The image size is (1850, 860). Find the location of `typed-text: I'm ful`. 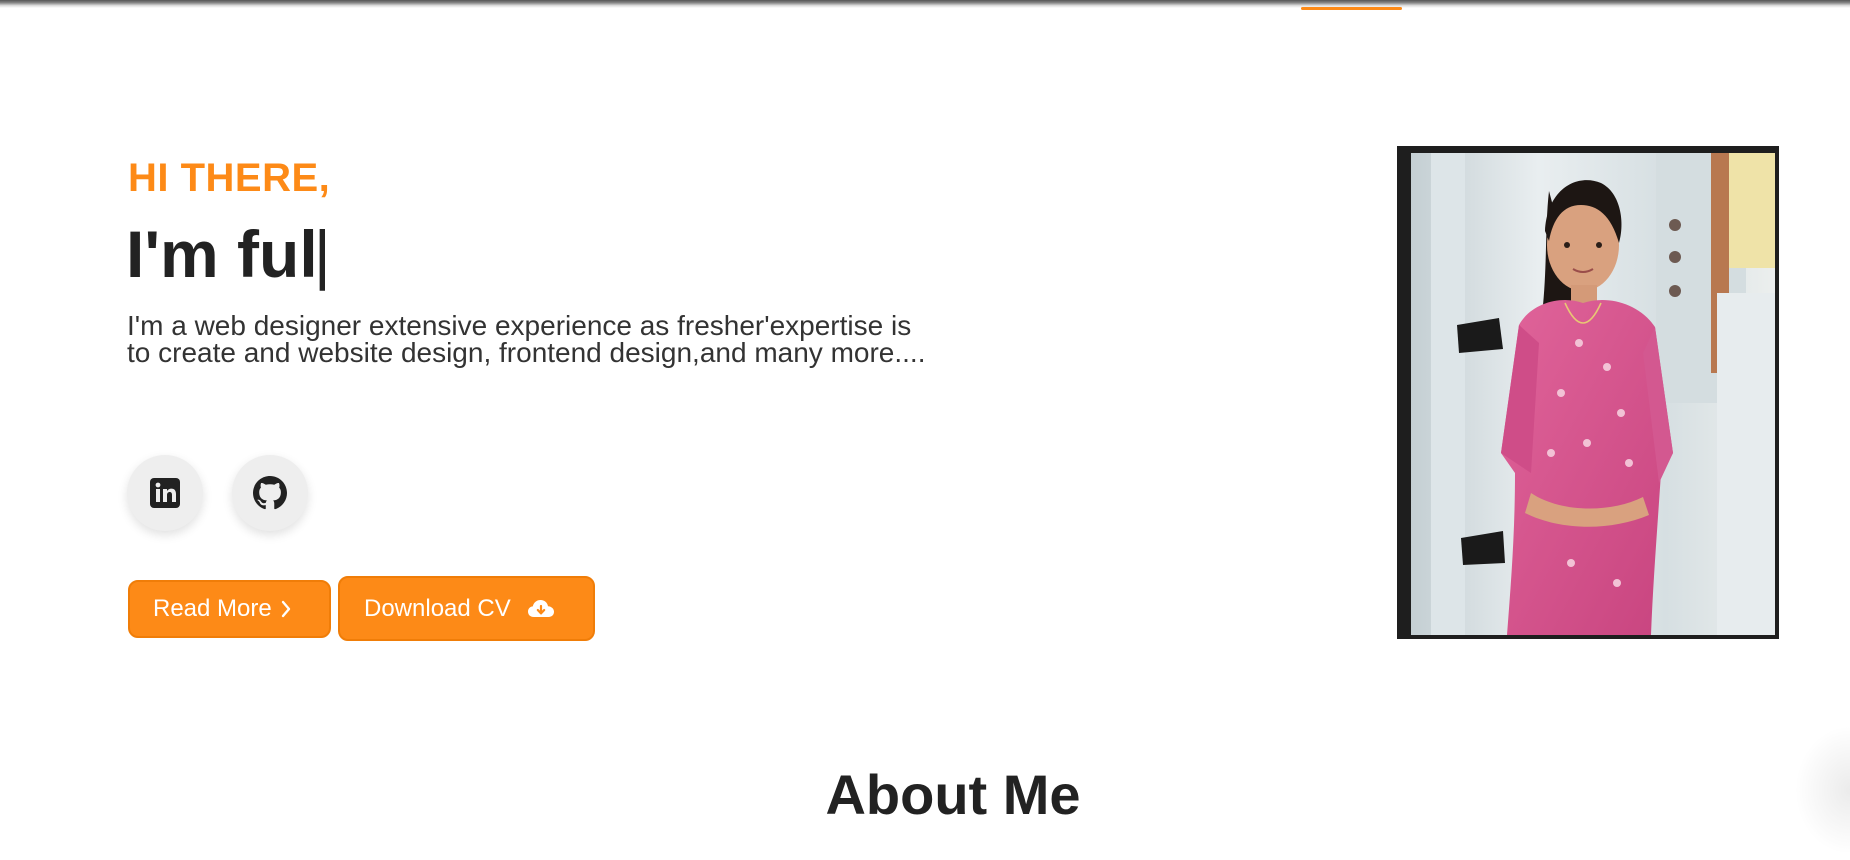

typed-text: I'm ful is located at coordinates (222, 254).